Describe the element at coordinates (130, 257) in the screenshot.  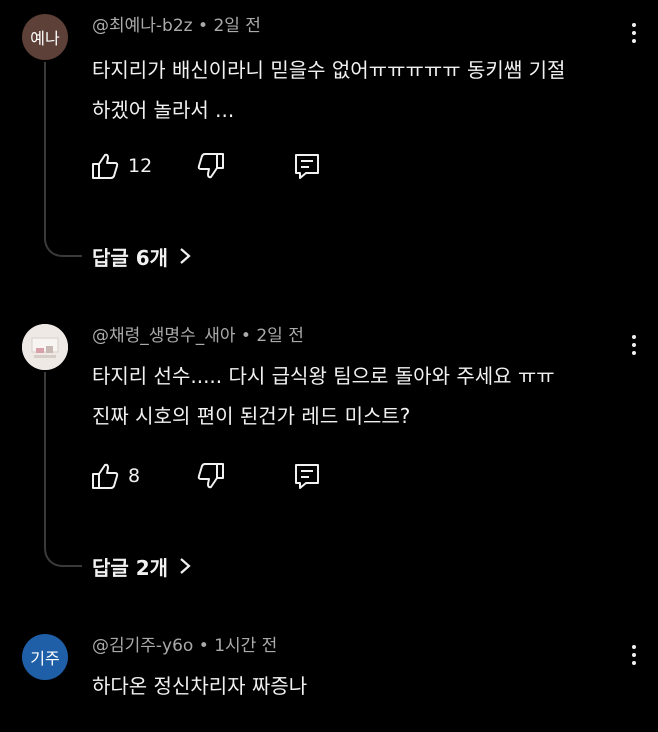
I see `replies-label: 답글 6개` at that location.